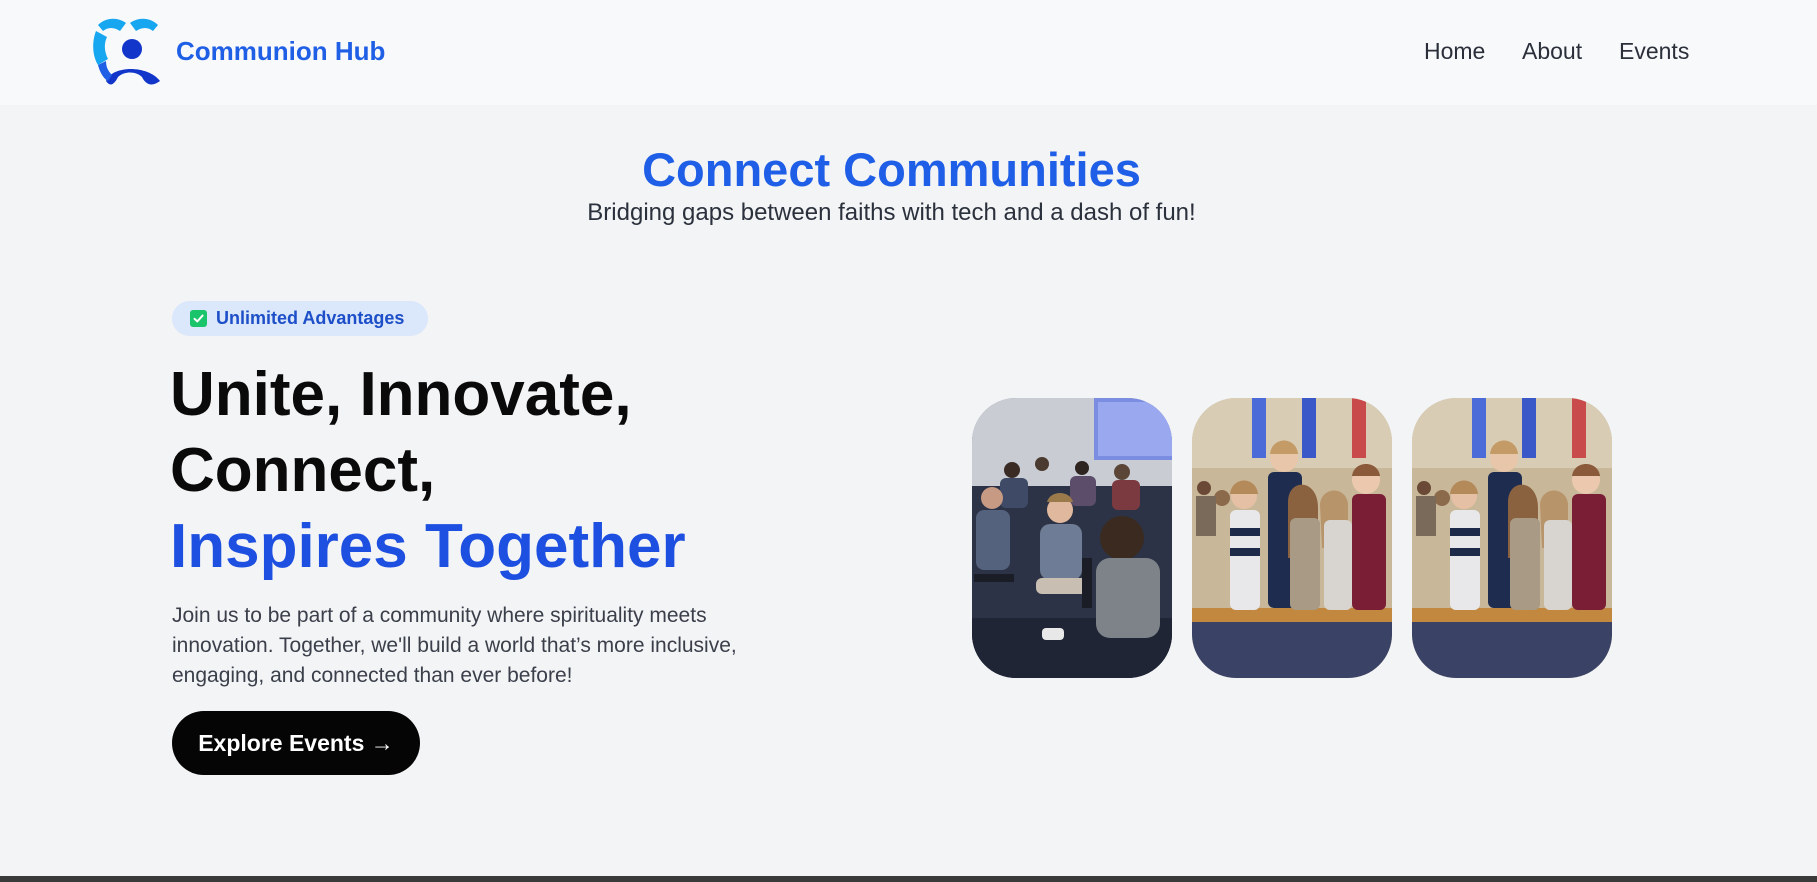  What do you see at coordinates (310, 318) in the screenshot?
I see `badge-label: Unlimited Advantages` at bounding box center [310, 318].